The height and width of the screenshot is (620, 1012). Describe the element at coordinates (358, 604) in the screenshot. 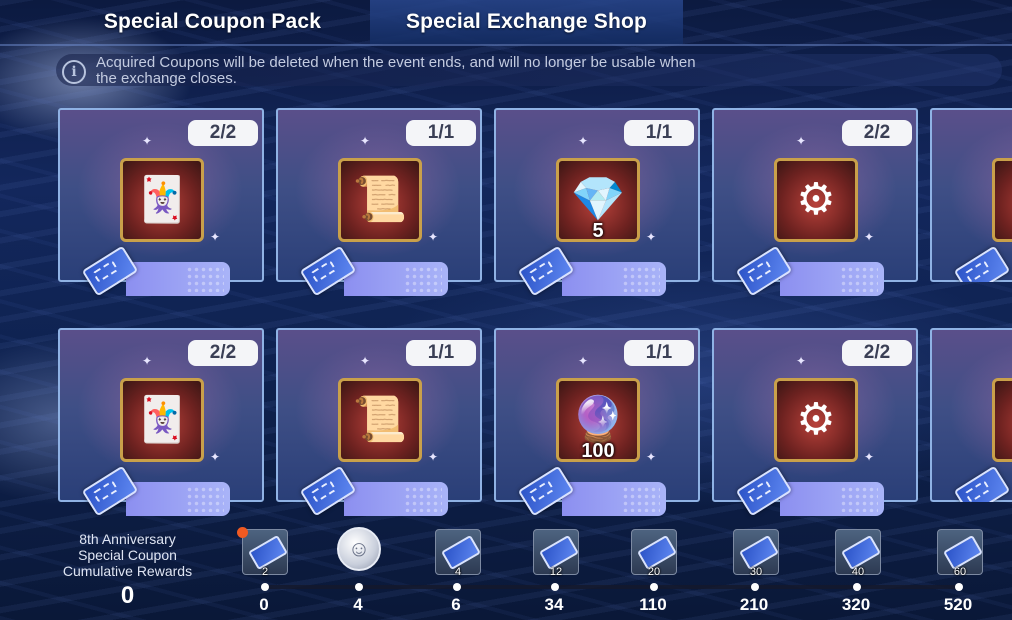

I see `milestone-threshold: 4` at that location.